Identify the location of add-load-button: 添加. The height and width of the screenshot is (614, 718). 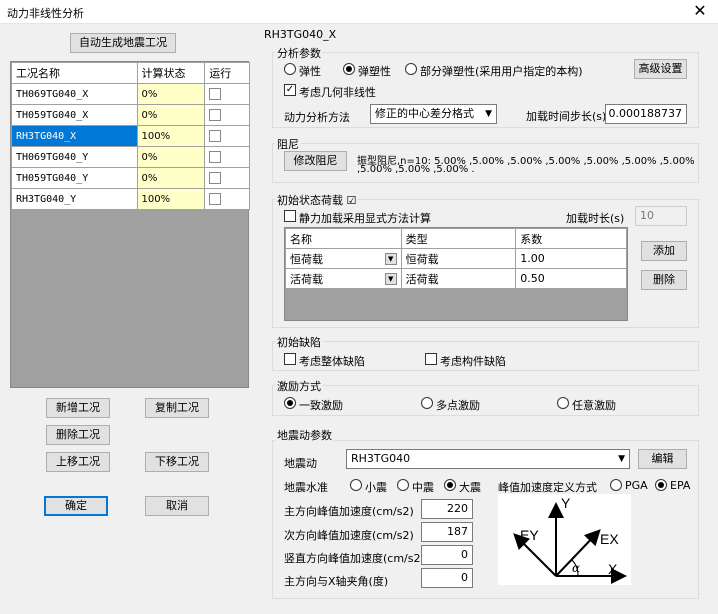
(664, 251).